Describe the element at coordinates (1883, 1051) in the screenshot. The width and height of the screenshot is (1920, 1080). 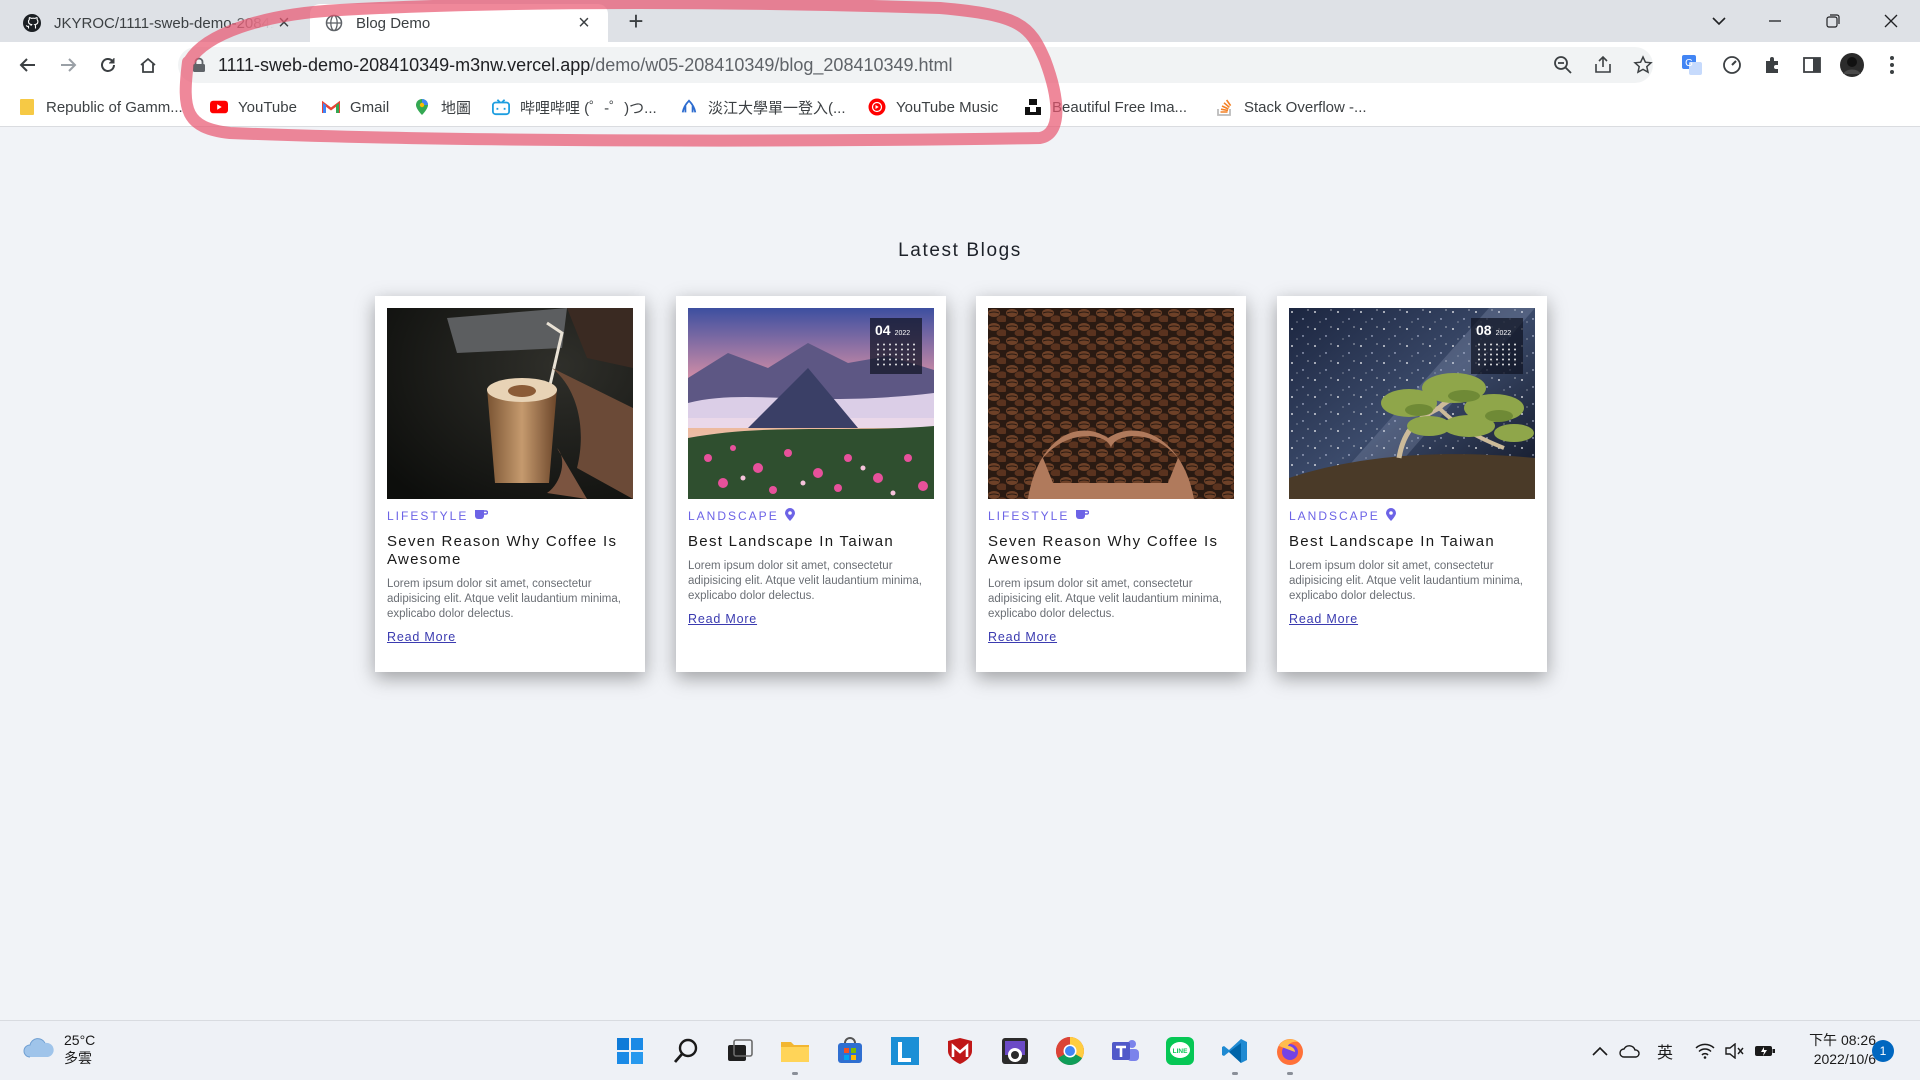
I see `notification-badge: 1` at that location.